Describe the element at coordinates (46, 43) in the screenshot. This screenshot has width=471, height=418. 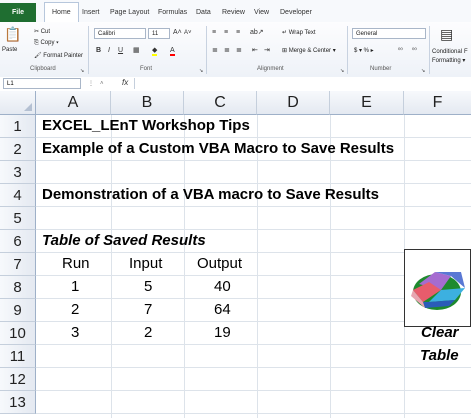
I see `copy-button: ⎘ Copy ▾` at that location.